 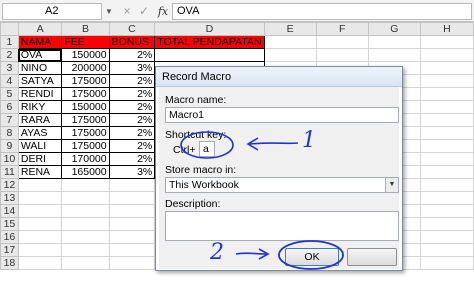 What do you see at coordinates (282, 226) in the screenshot?
I see `description-textarea` at bounding box center [282, 226].